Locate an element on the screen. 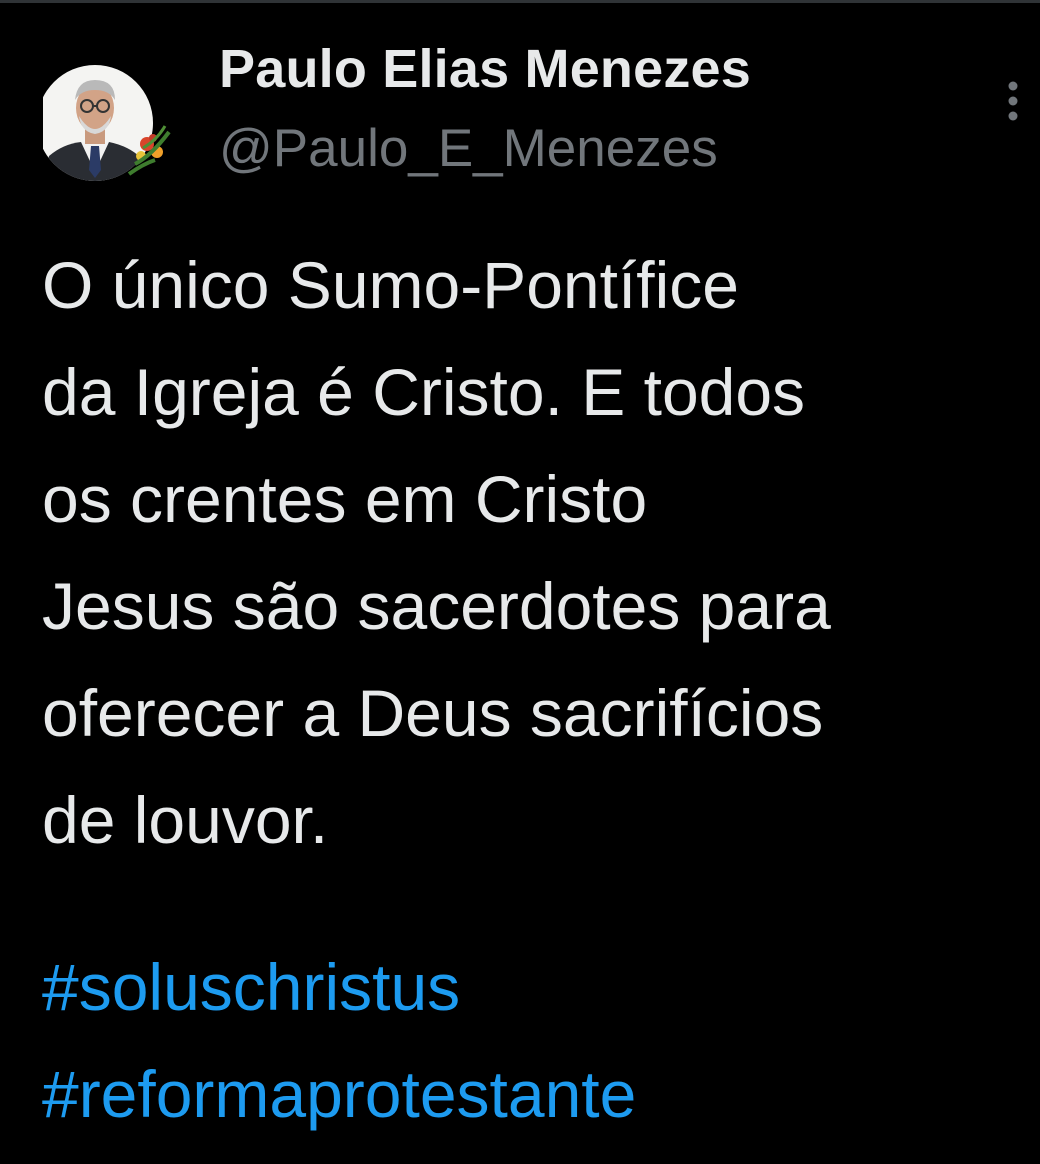  tweet-text-line: oferecer a Deus sacrifícios is located at coordinates (433, 713).